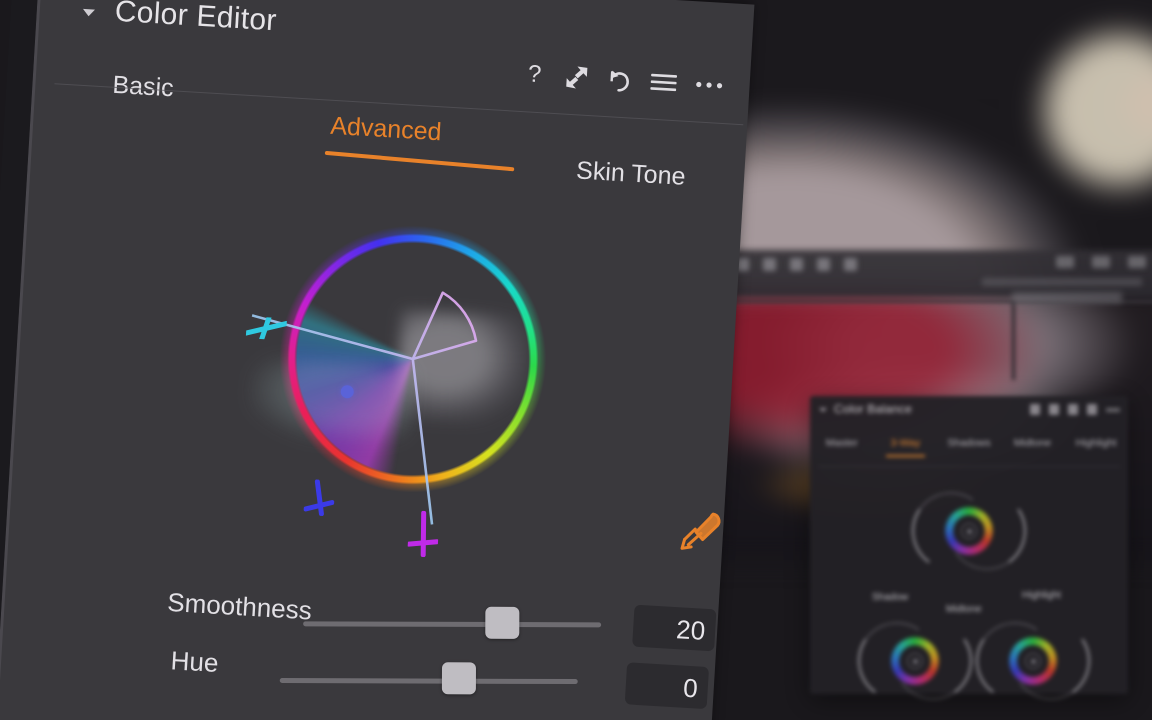  I want to click on help-icon, so click(1035, 409).